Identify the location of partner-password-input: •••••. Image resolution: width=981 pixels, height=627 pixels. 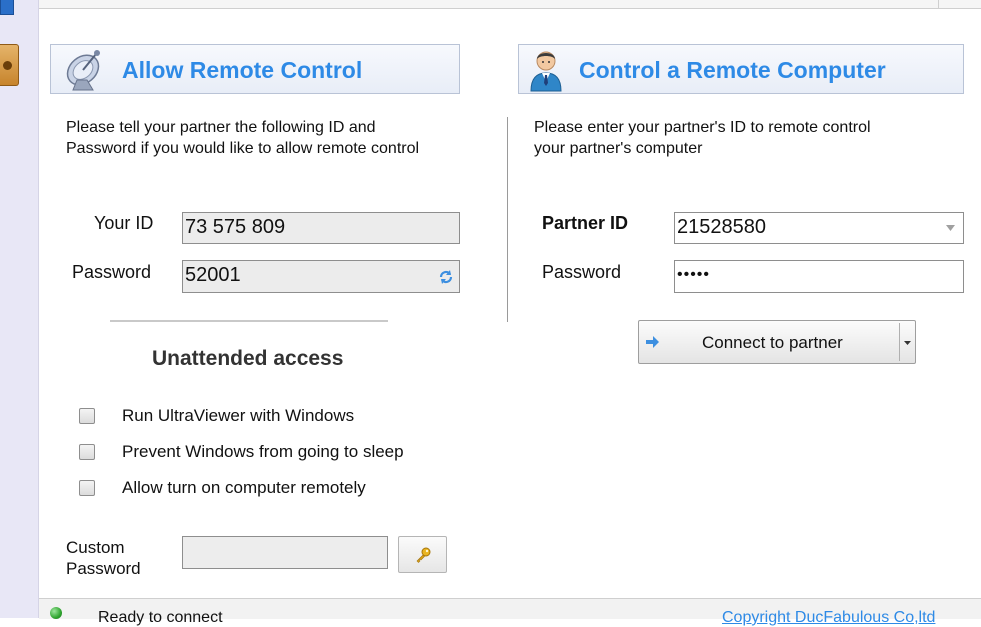
(819, 276).